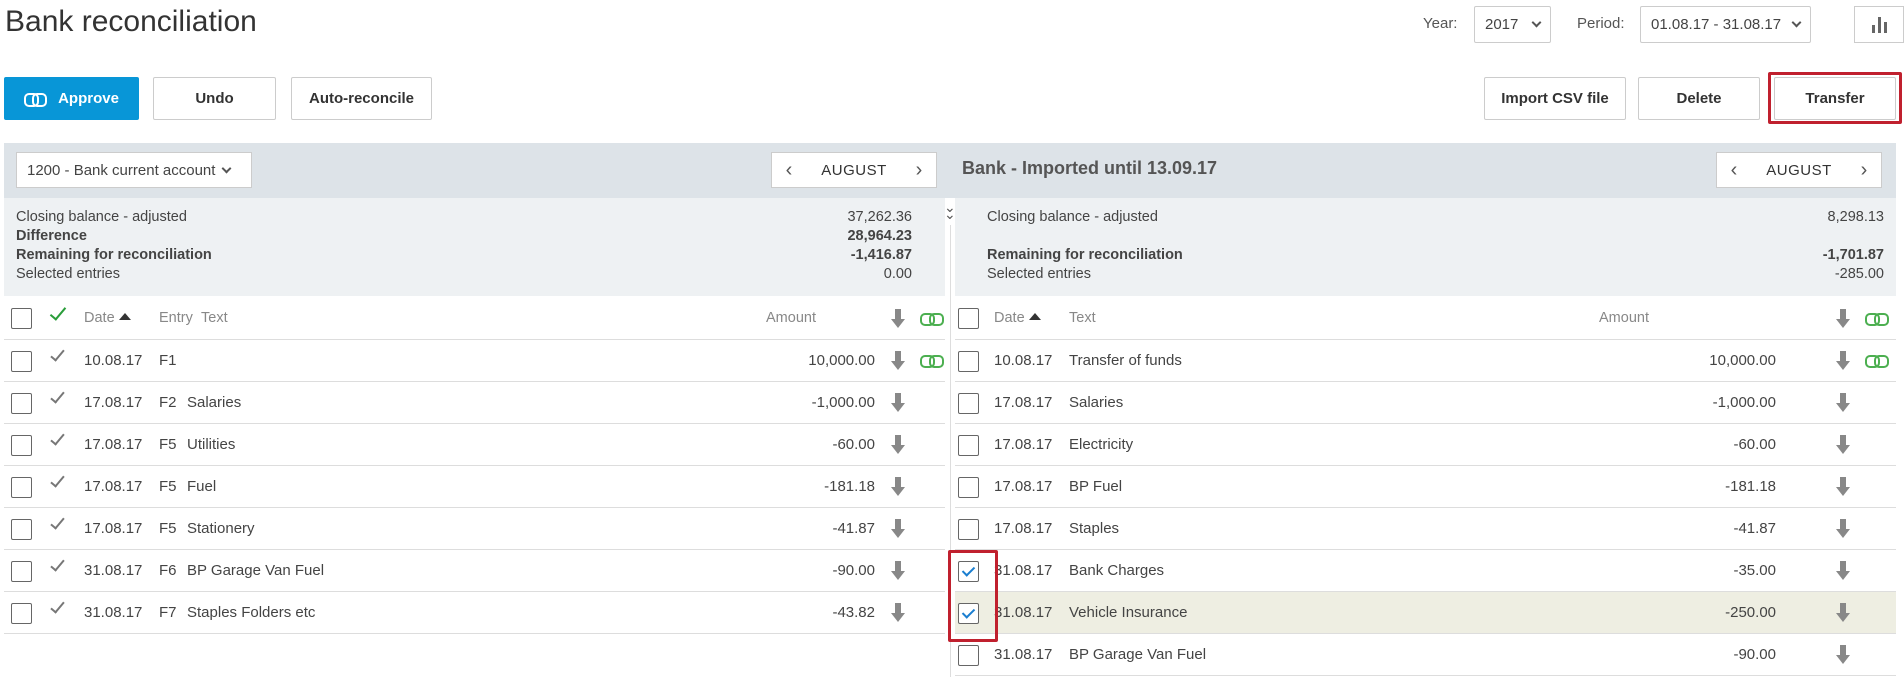 This screenshot has height=677, width=1904. What do you see at coordinates (1425, 529) in the screenshot?
I see `table-row: 17.08.17 Staples -41.87` at bounding box center [1425, 529].